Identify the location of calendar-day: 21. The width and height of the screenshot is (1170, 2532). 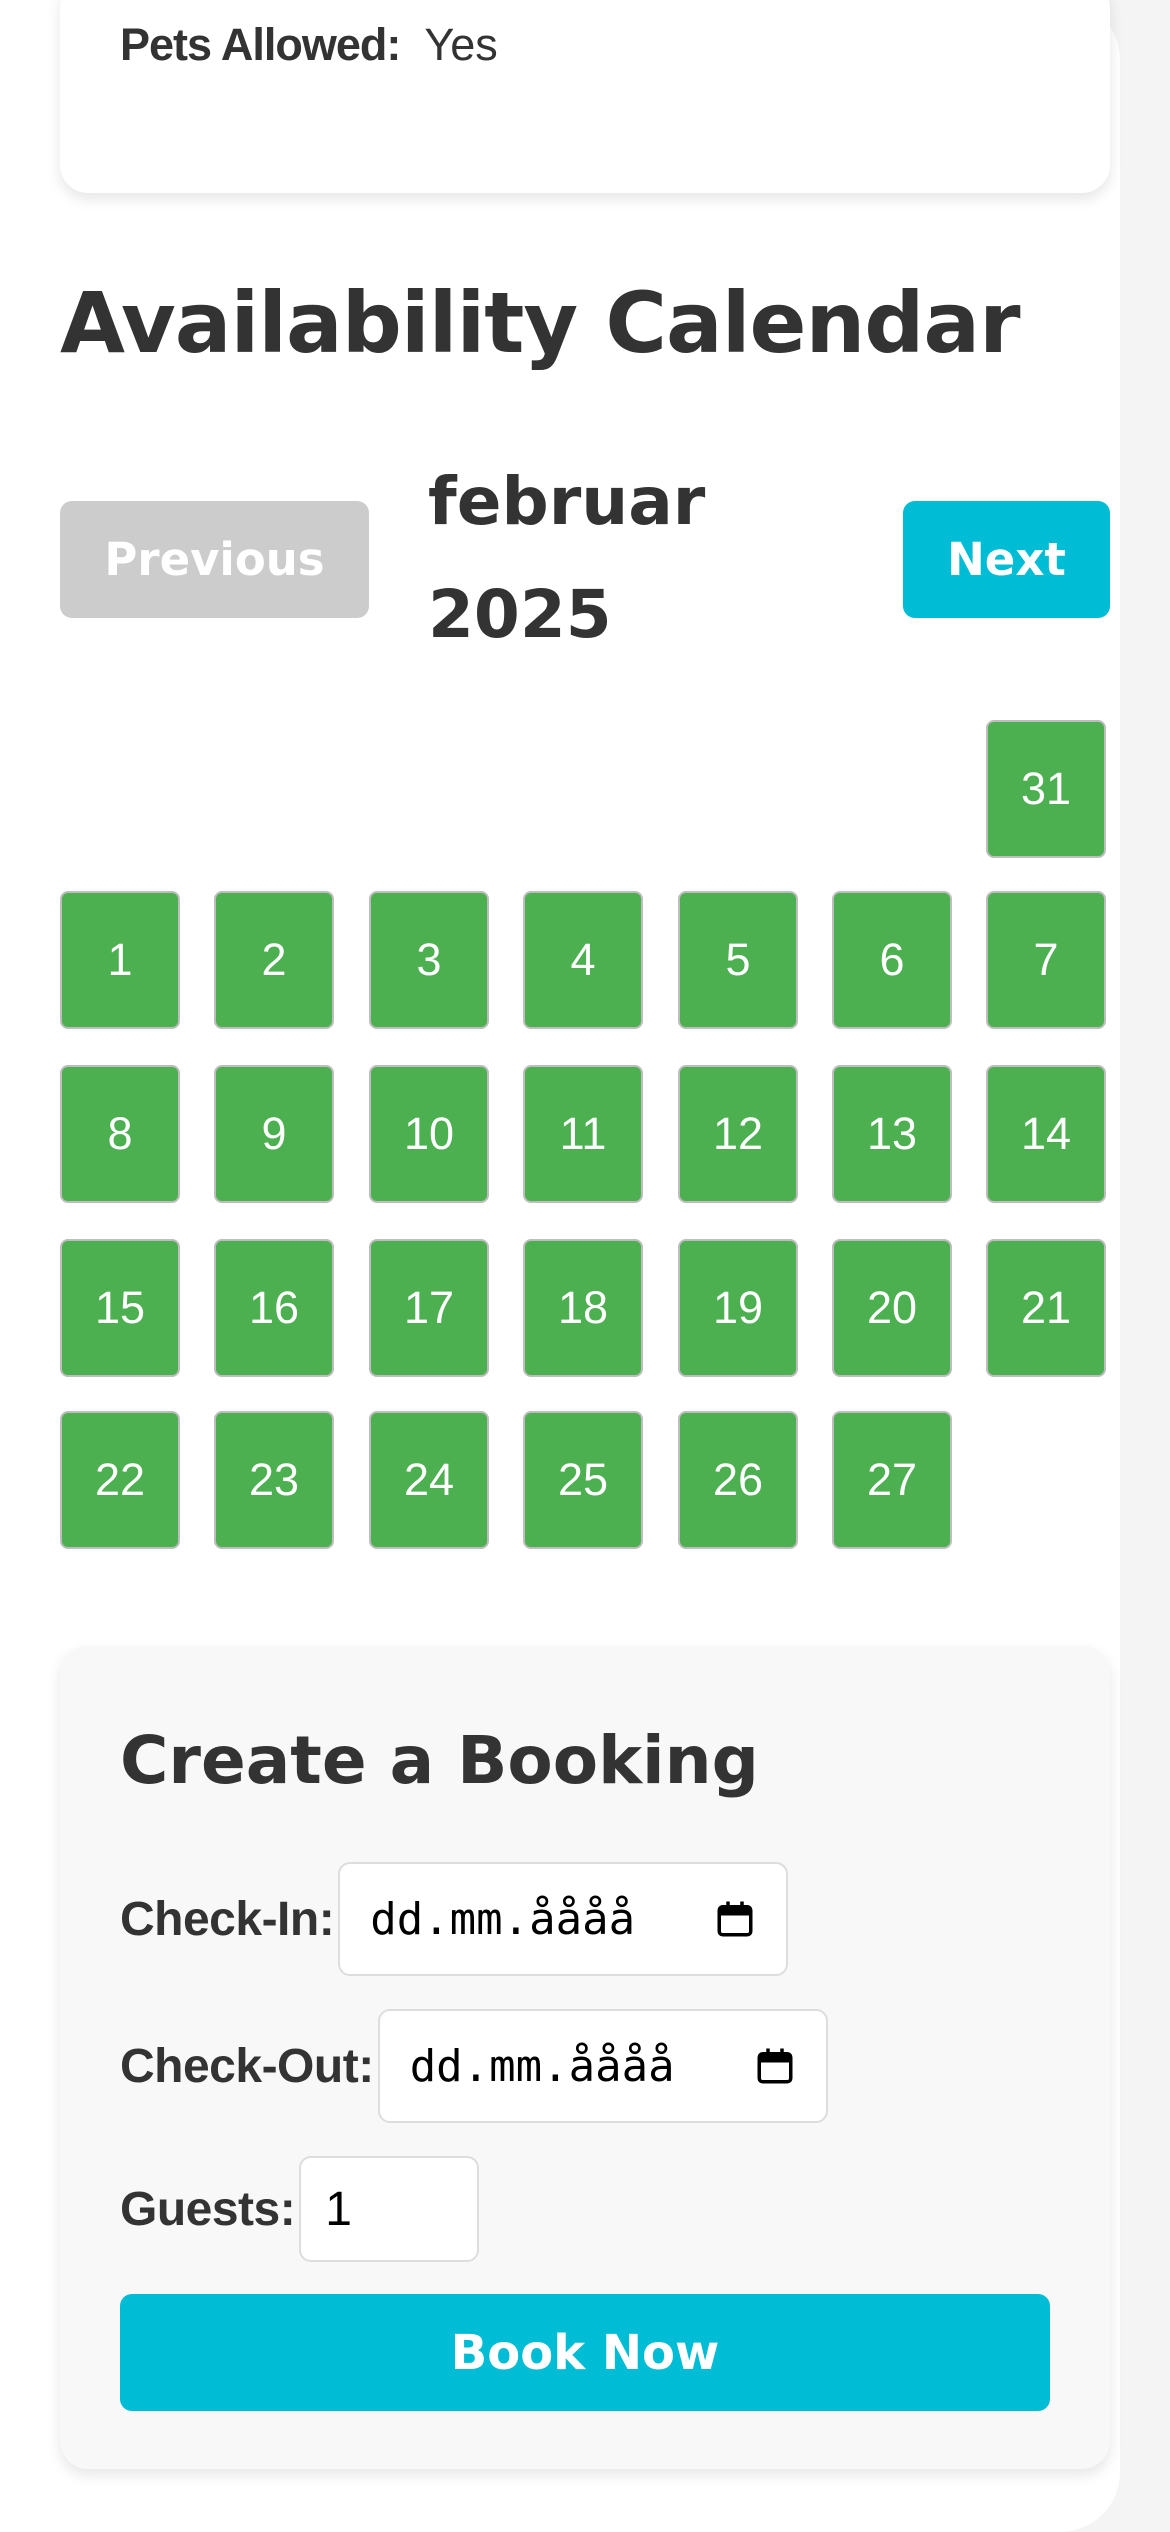
(1046, 1308).